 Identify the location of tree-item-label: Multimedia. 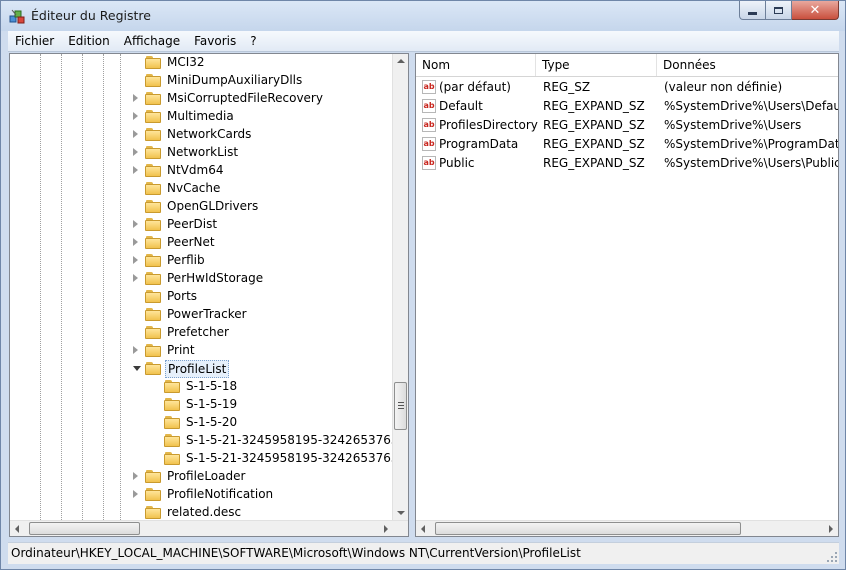
(200, 116).